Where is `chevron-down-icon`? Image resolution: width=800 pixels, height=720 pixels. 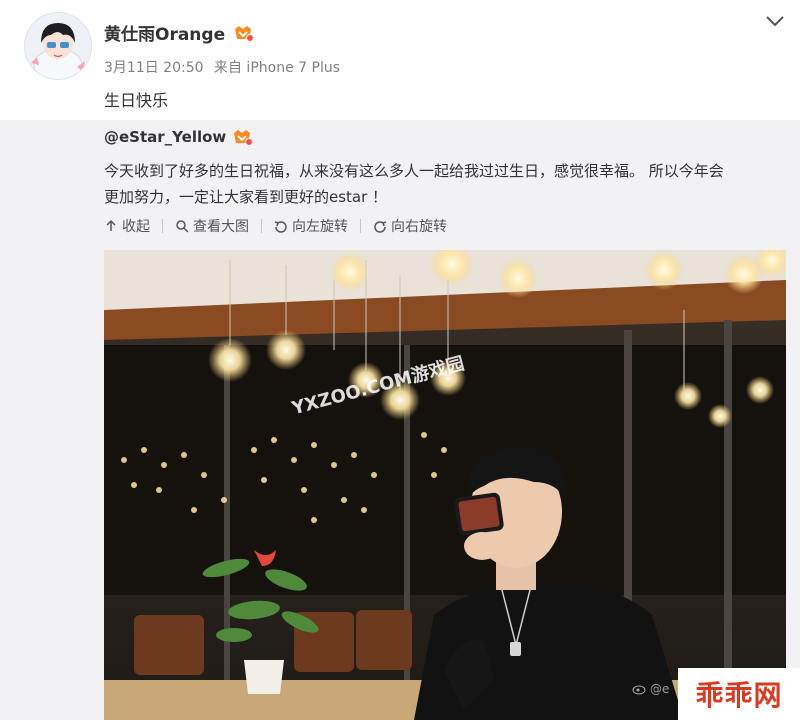 chevron-down-icon is located at coordinates (775, 21).